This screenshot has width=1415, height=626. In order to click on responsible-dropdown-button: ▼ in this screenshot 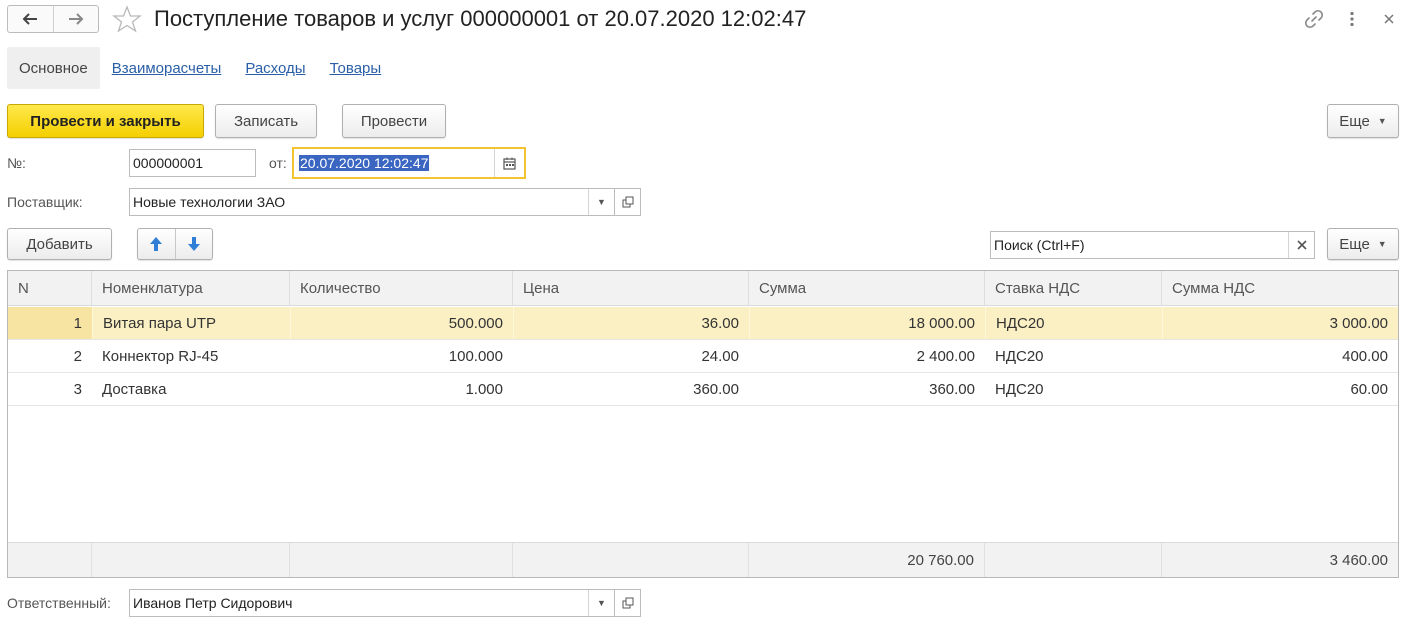, I will do `click(601, 603)`.